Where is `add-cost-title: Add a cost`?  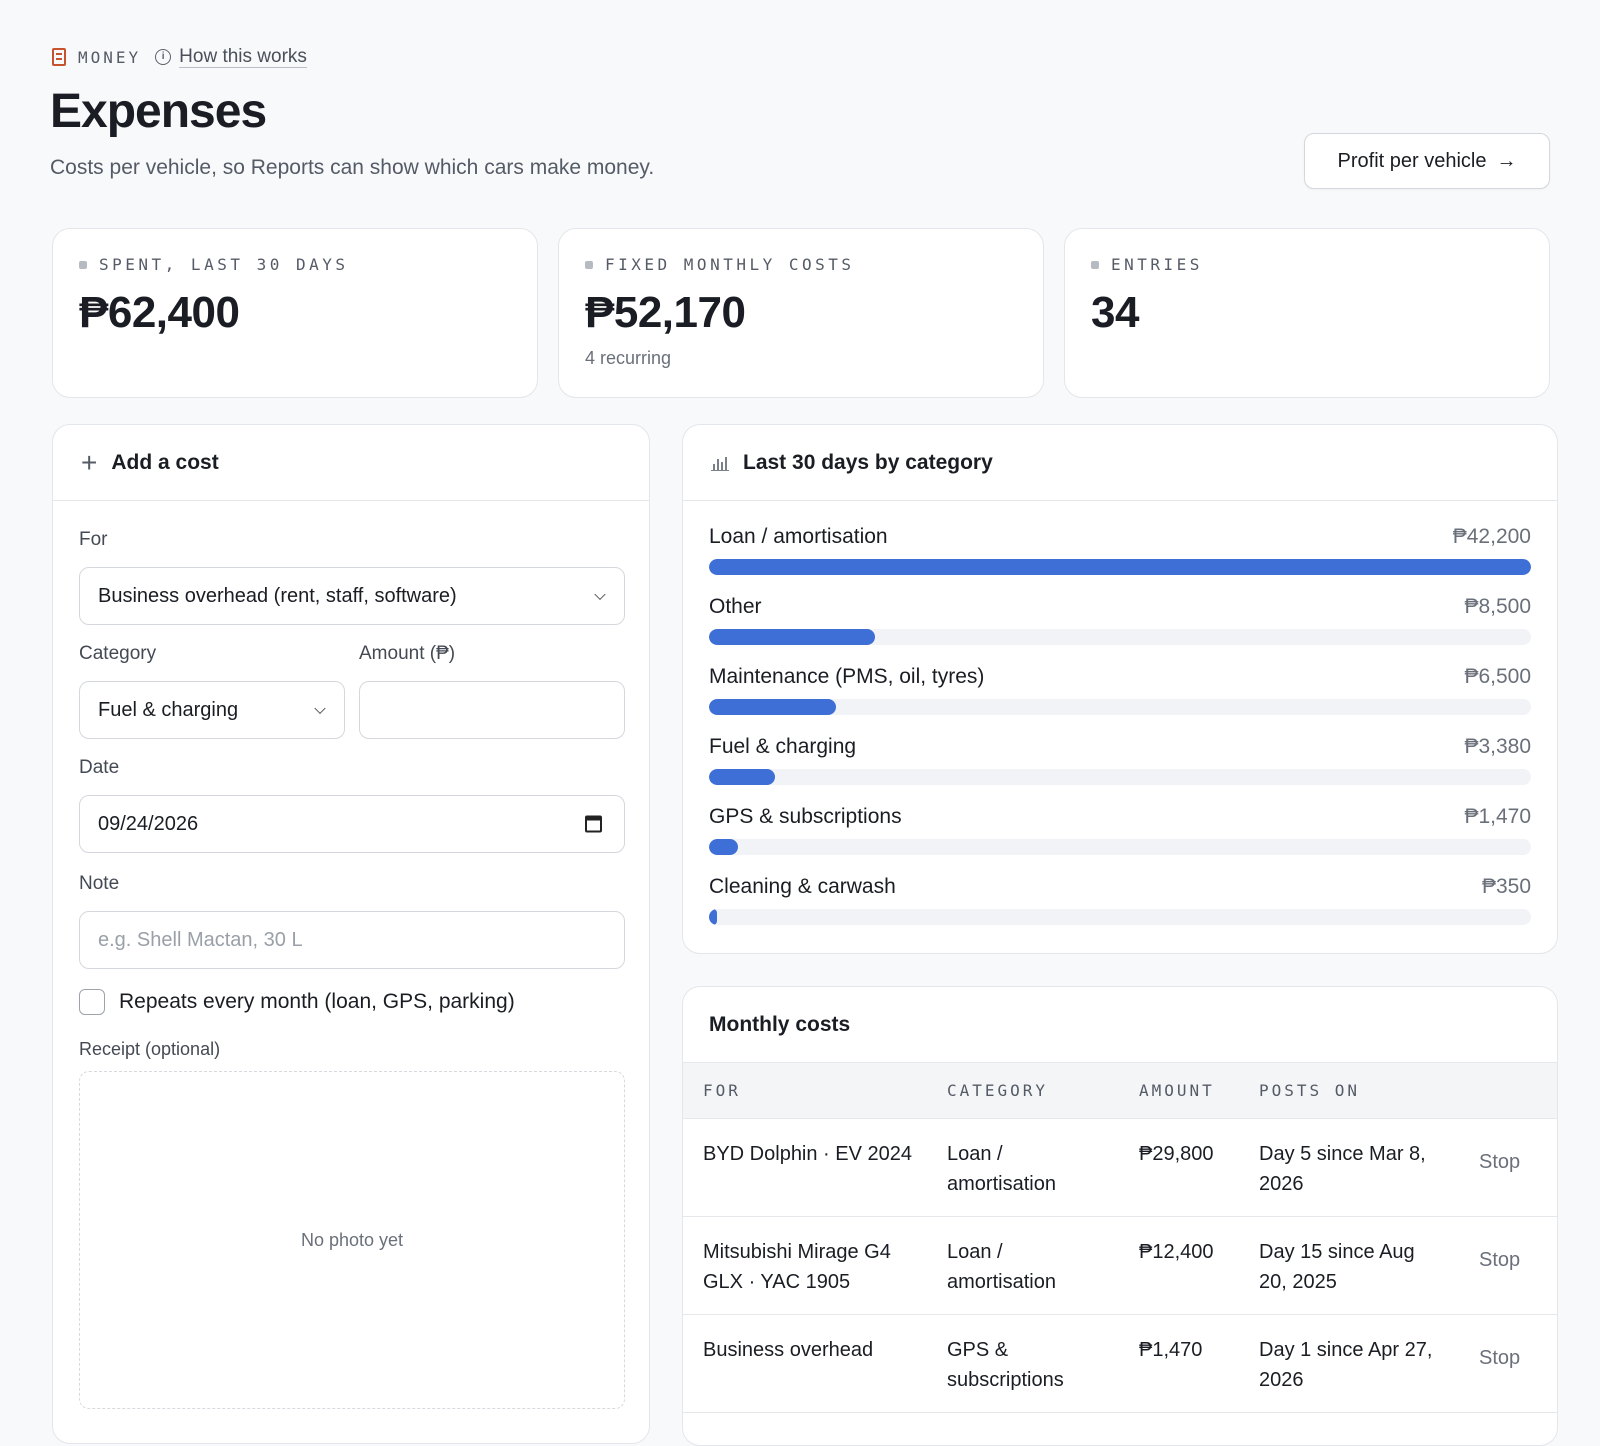
add-cost-title: Add a cost is located at coordinates (165, 462).